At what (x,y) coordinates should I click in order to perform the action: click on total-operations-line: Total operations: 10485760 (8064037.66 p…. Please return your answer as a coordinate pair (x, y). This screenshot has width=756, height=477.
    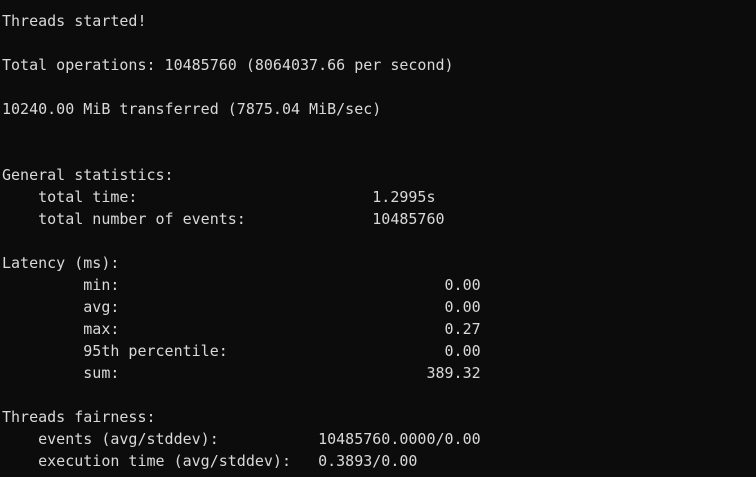
    Looking at the image, I should click on (228, 65).